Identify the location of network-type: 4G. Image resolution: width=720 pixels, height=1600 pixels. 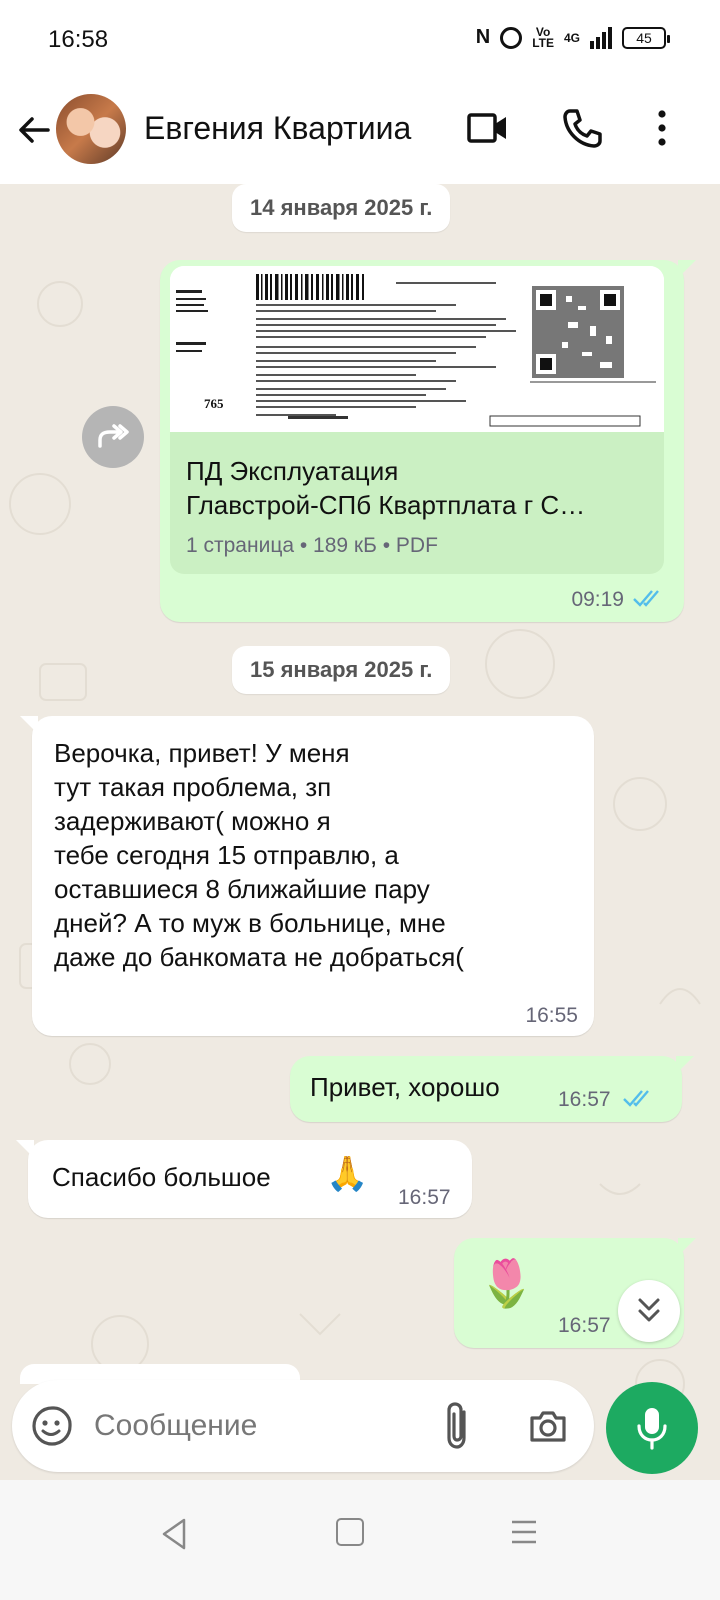
(571, 37).